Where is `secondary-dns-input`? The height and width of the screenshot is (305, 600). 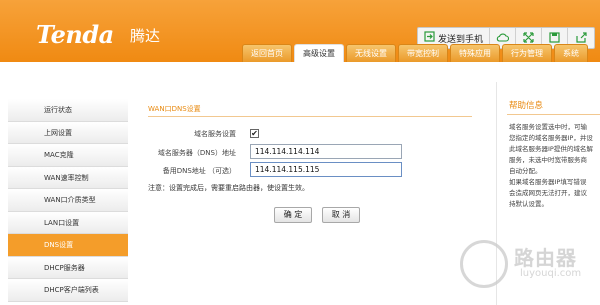 secondary-dns-input is located at coordinates (326, 169).